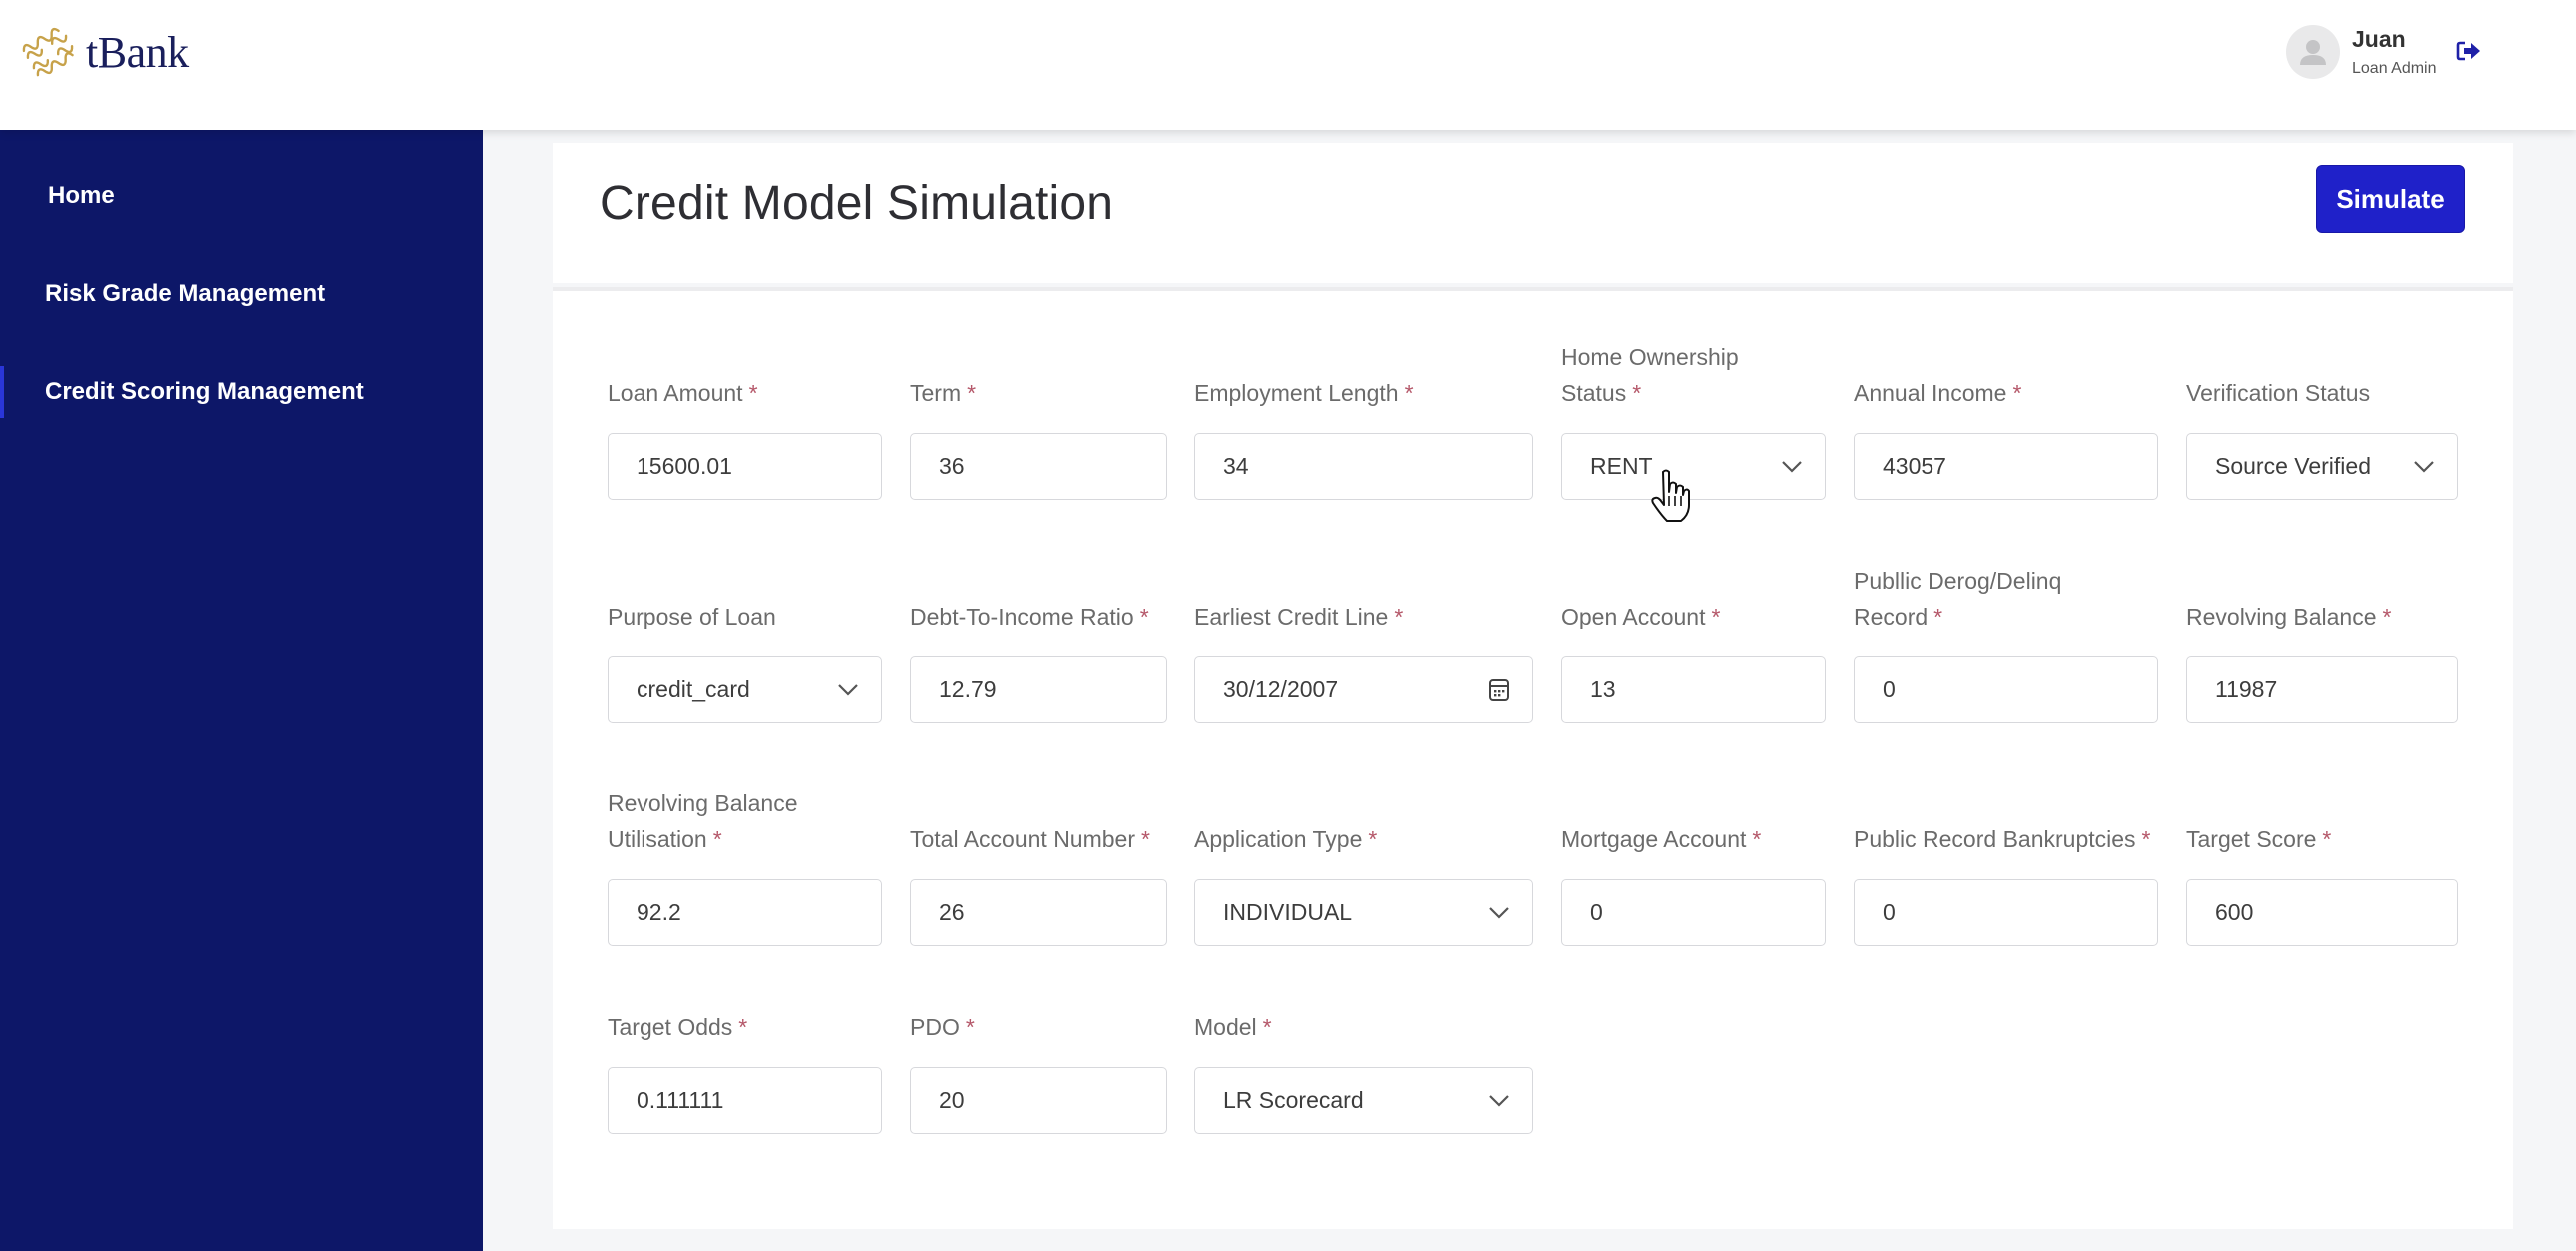 The image size is (2576, 1251). Describe the element at coordinates (2006, 689) in the screenshot. I see `publlic-derog-delinq-record-input: 0` at that location.